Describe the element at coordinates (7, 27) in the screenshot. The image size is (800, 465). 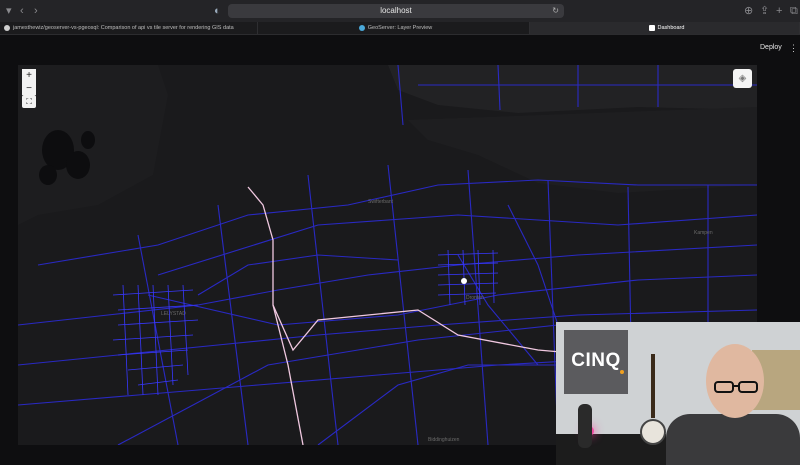
I see `github-icon` at that location.